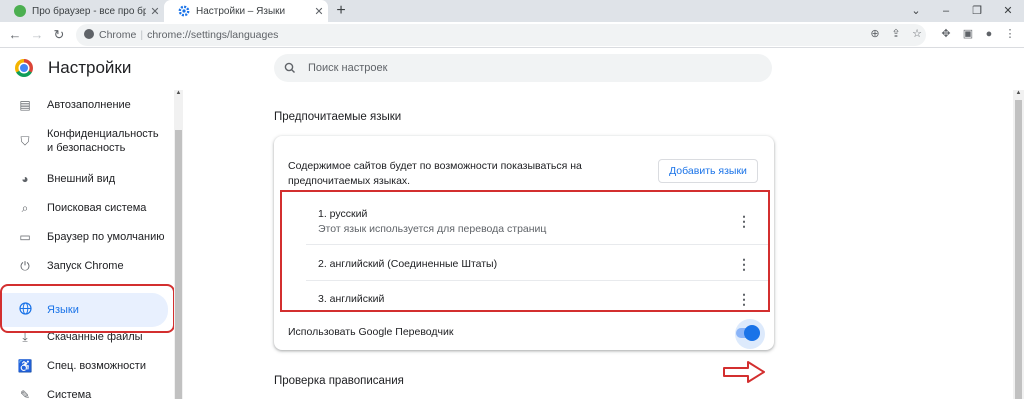  What do you see at coordinates (106, 237) in the screenshot?
I see `sidebar-item-label: Браузер по умолчанию` at bounding box center [106, 237].